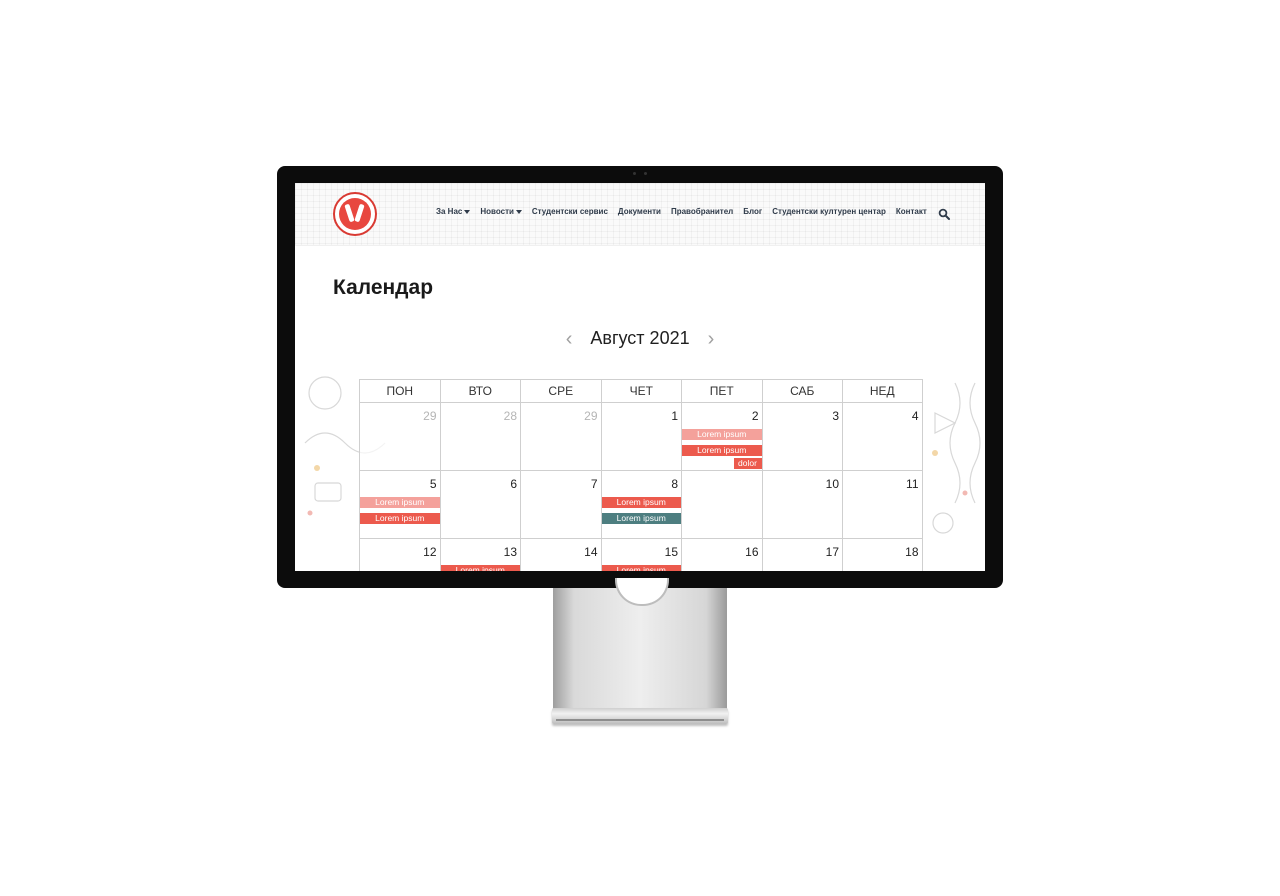 The image size is (1280, 896). What do you see at coordinates (832, 552) in the screenshot?
I see `day-number: 17` at bounding box center [832, 552].